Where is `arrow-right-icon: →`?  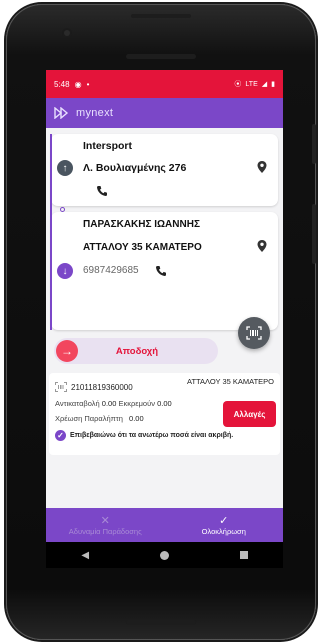
arrow-right-icon: → is located at coordinates (67, 351).